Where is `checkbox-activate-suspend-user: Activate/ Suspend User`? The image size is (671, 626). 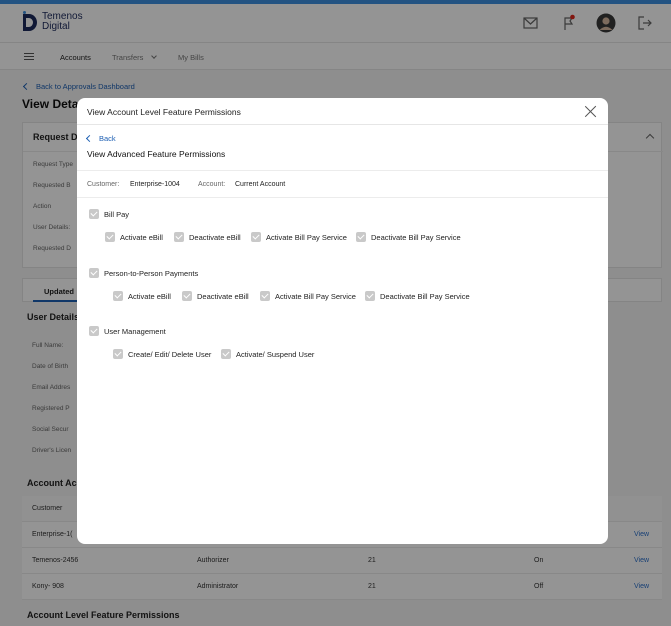
checkbox-activate-suspend-user: Activate/ Suspend User is located at coordinates (267, 354).